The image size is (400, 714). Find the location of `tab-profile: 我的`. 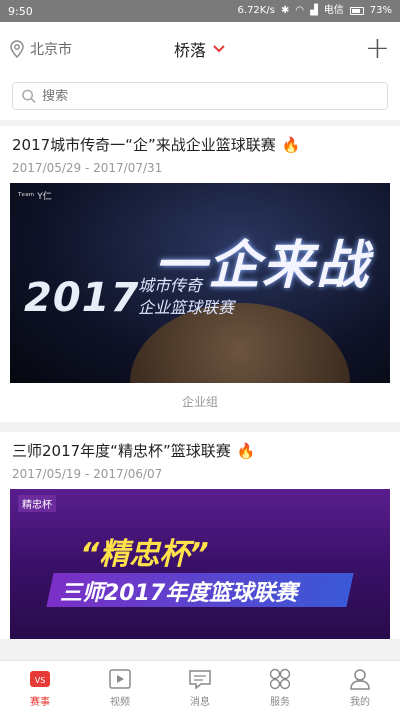

tab-profile: 我的 is located at coordinates (360, 687).